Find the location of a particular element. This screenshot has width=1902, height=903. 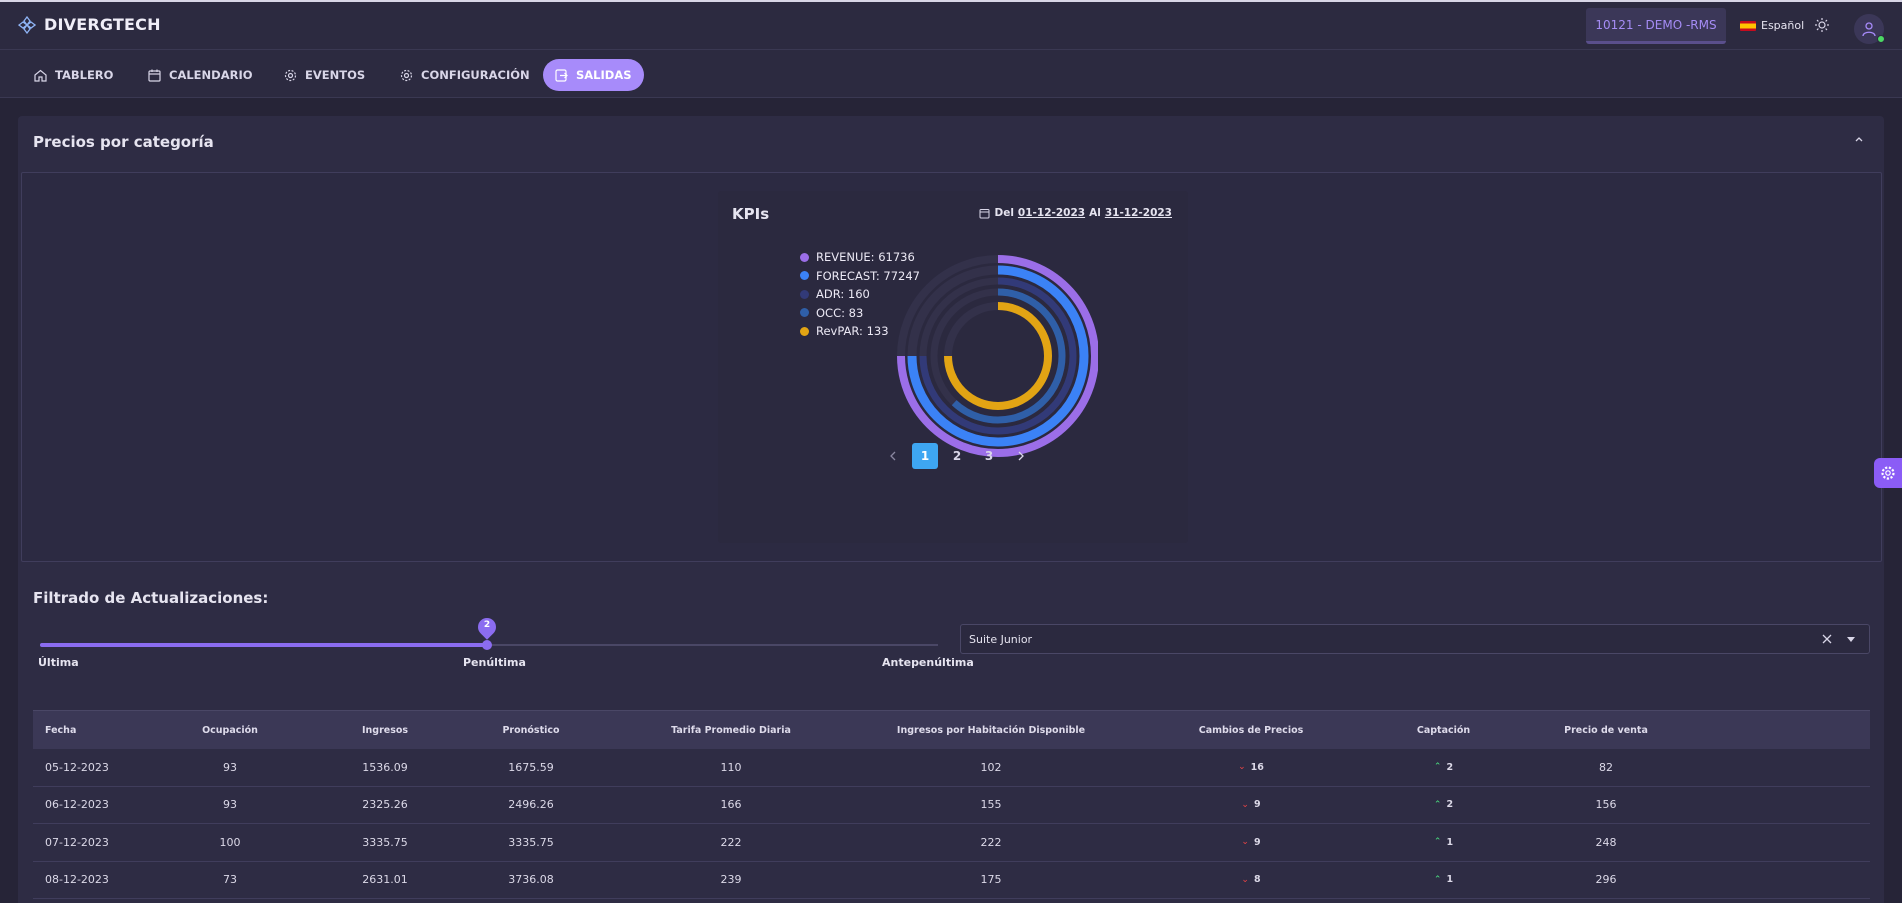

page-button-1: 1 is located at coordinates (925, 456).